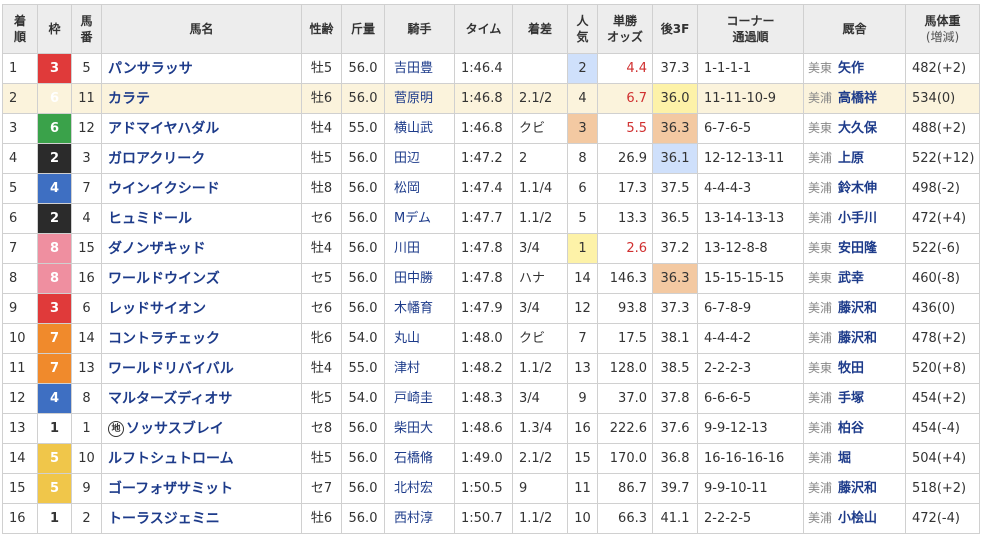  Describe the element at coordinates (625, 458) in the screenshot. I see `win-odds-cell: 170.0` at that location.